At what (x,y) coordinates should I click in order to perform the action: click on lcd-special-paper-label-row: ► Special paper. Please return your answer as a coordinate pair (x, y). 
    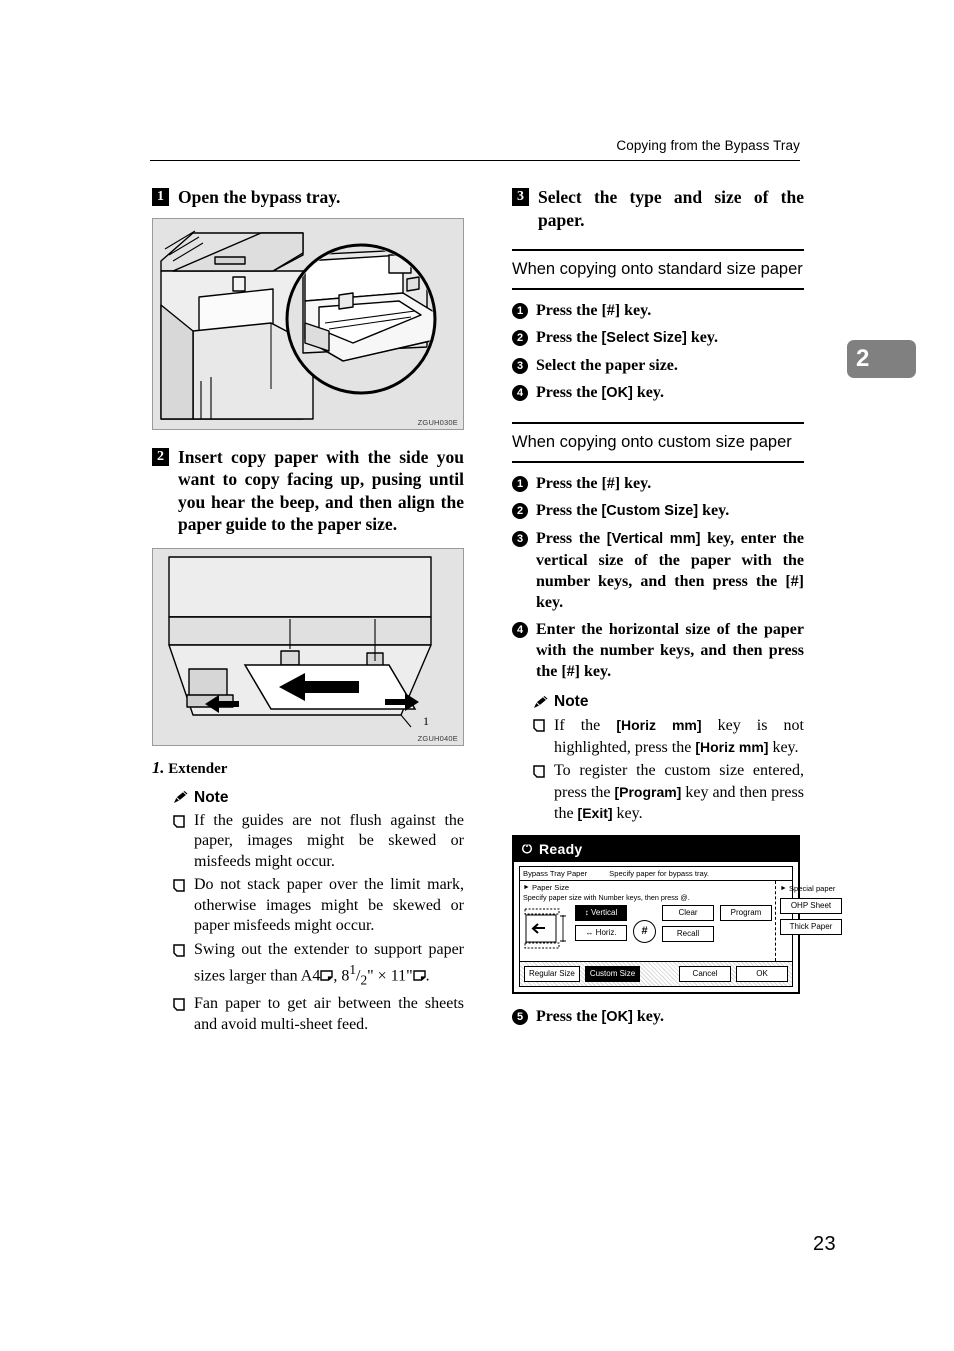
    Looking at the image, I should click on (811, 888).